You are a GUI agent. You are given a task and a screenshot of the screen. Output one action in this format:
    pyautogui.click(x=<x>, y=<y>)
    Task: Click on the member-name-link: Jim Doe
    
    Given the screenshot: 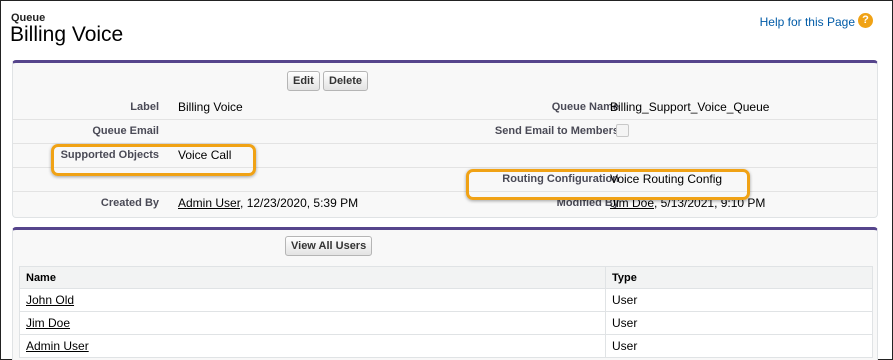 What is the action you would take?
    pyautogui.click(x=48, y=323)
    